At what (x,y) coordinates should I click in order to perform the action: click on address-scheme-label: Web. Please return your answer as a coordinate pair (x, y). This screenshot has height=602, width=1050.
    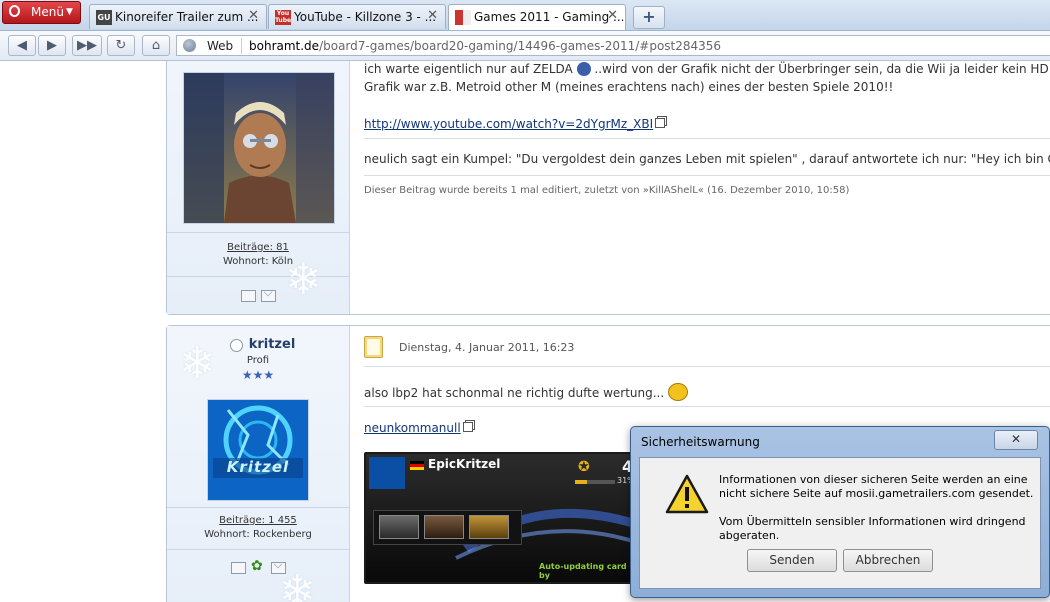
    Looking at the image, I should click on (220, 46).